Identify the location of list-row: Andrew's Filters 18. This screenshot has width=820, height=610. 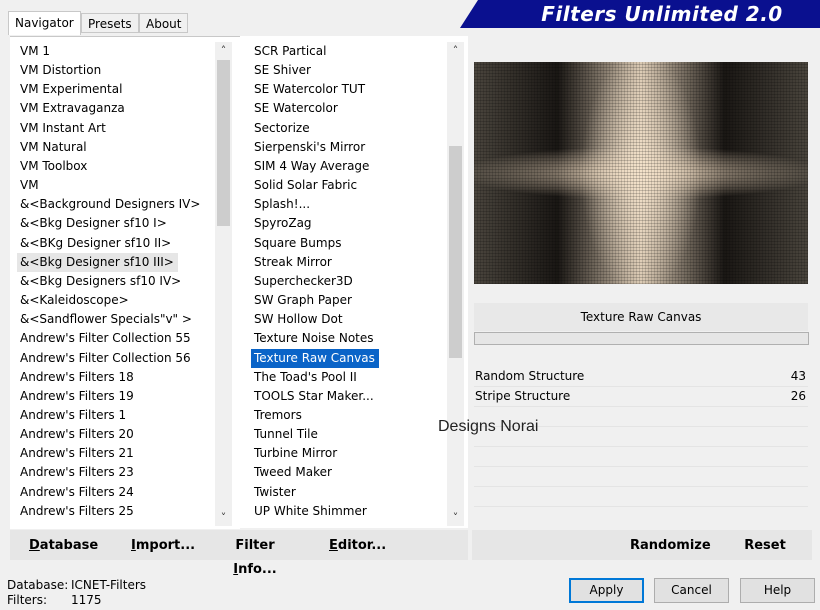
(115, 377).